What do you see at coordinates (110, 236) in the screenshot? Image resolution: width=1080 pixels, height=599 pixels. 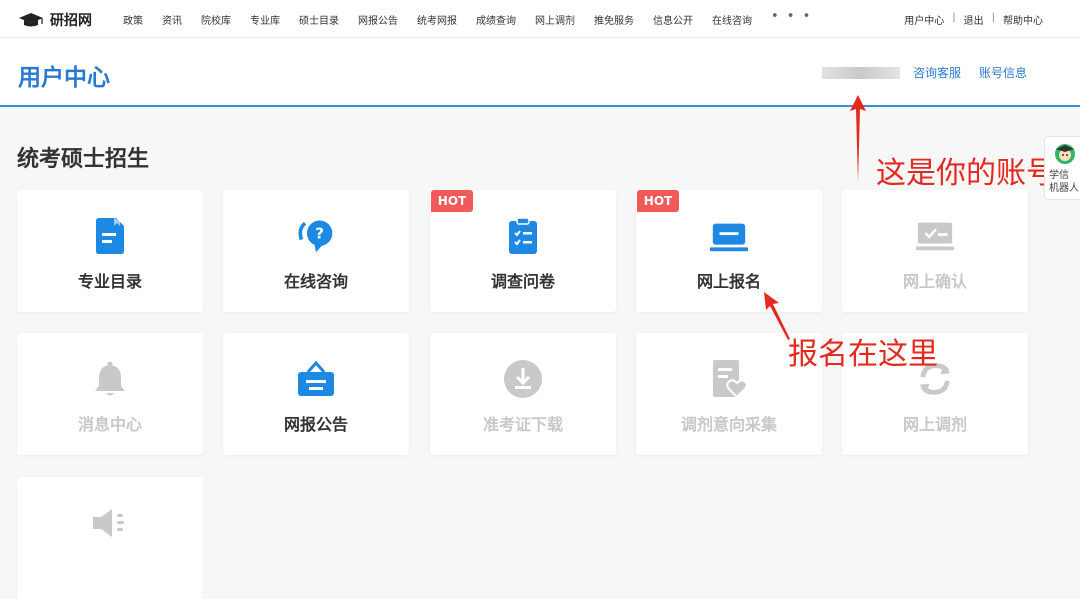 I see `document-icon` at bounding box center [110, 236].